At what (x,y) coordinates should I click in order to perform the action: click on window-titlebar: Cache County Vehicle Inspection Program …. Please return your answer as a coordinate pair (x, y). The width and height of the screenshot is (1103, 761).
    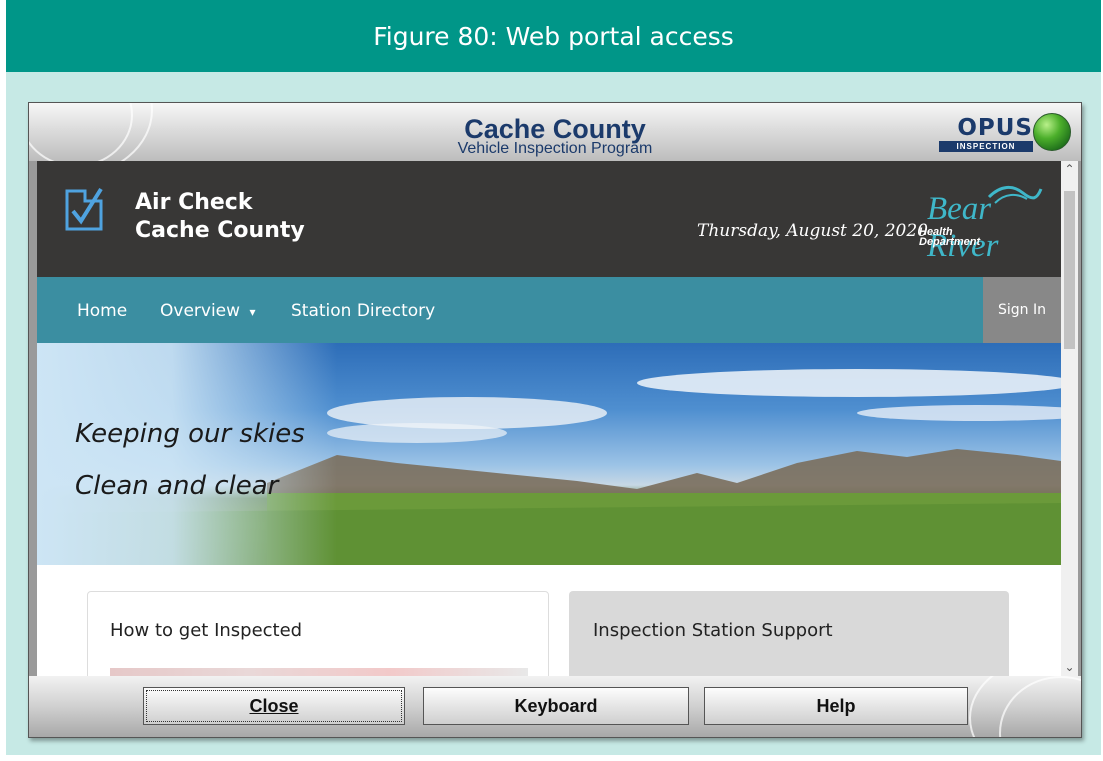
    Looking at the image, I should click on (555, 132).